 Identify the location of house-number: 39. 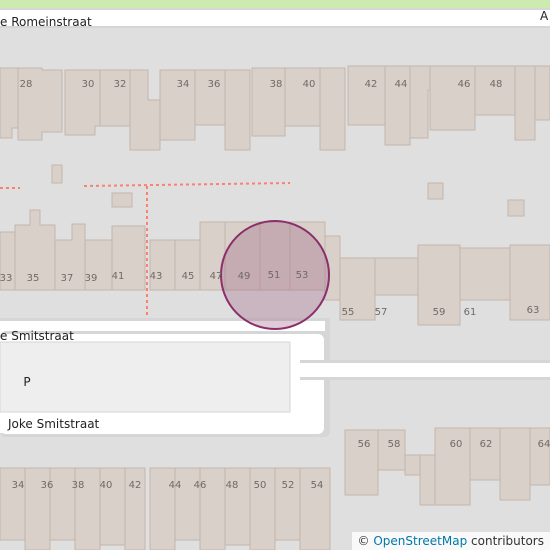
(91, 278).